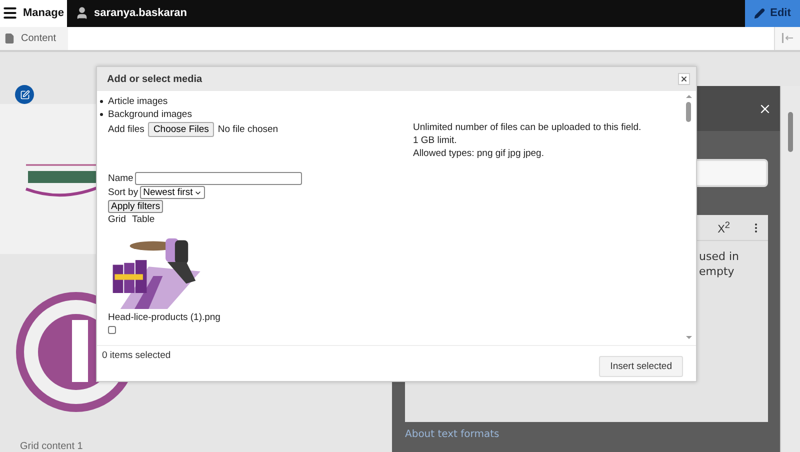 Image resolution: width=800 pixels, height=452 pixels. Describe the element at coordinates (34, 38) in the screenshot. I see `tray-tab: Content` at that location.